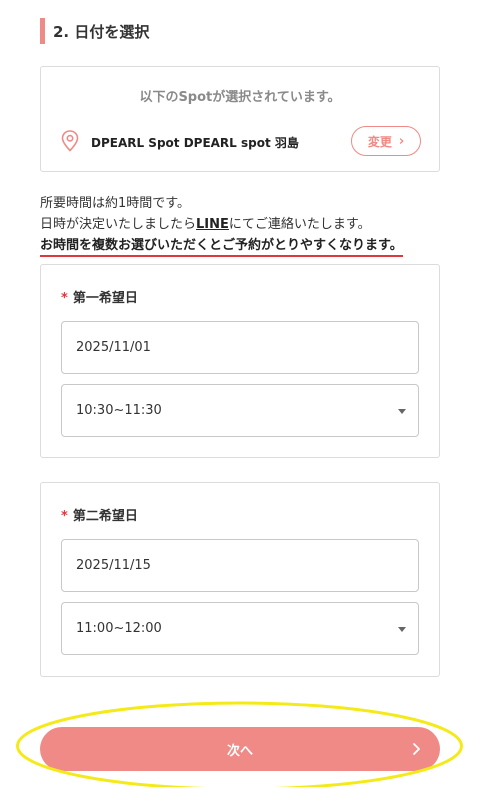  Describe the element at coordinates (416, 749) in the screenshot. I see `chevron-right-icon` at that location.